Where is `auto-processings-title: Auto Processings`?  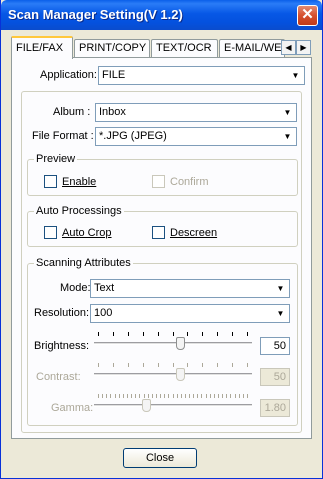
auto-processings-title: Auto Processings is located at coordinates (79, 211).